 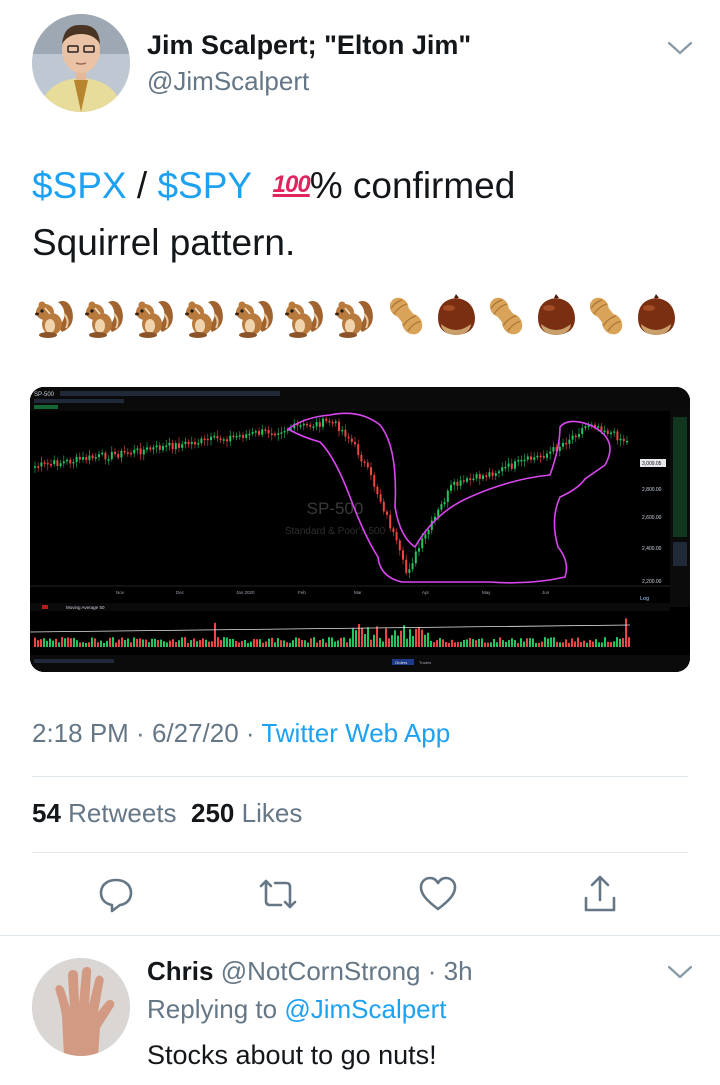 I want to click on chipmunk-icon, so click(x=154, y=319).